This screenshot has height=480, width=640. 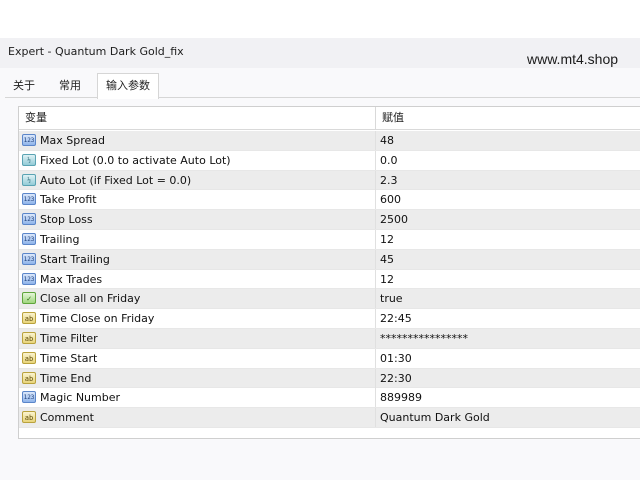 What do you see at coordinates (329, 160) in the screenshot?
I see `parameter-row: ½ Fixed Lot (0.0 to activate Auto Lot) 0.0` at bounding box center [329, 160].